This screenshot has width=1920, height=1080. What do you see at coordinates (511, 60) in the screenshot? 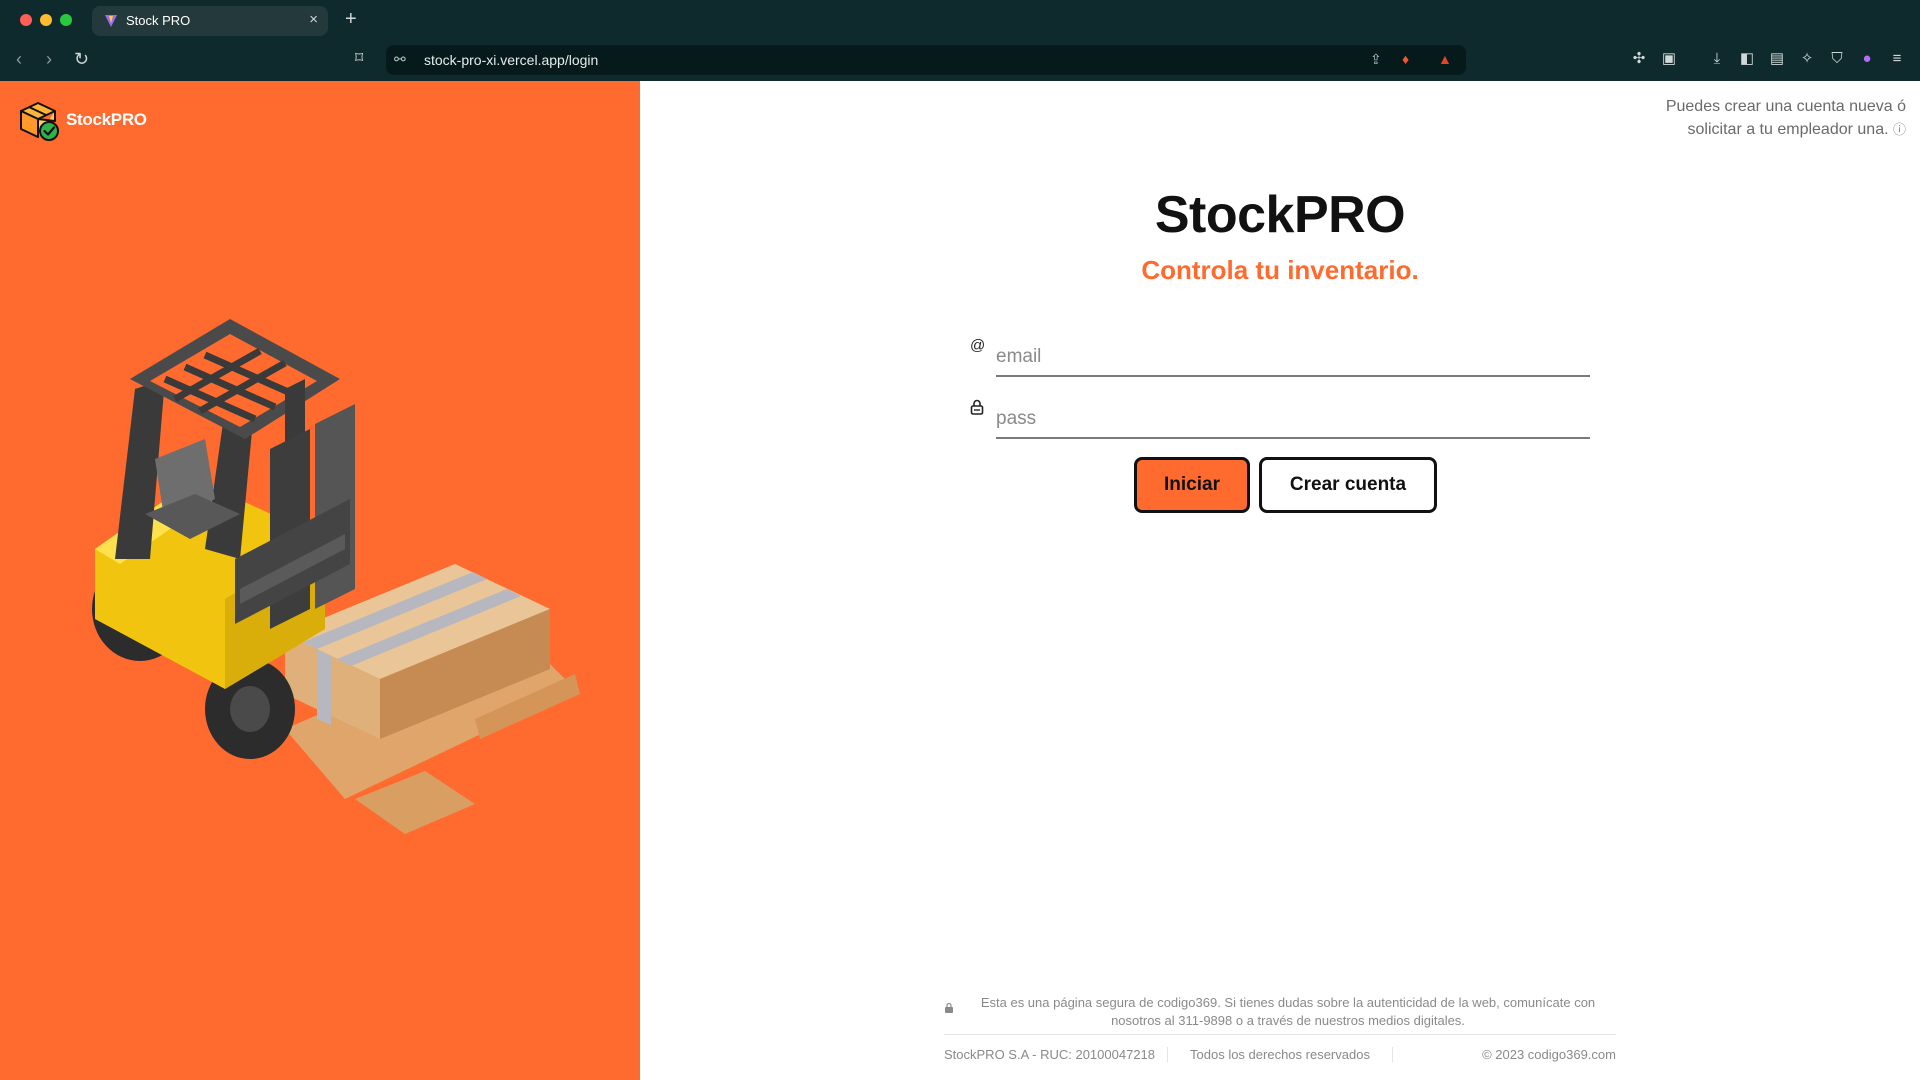
I see `url-text: stock-pro-xi.vercel.app/login` at bounding box center [511, 60].